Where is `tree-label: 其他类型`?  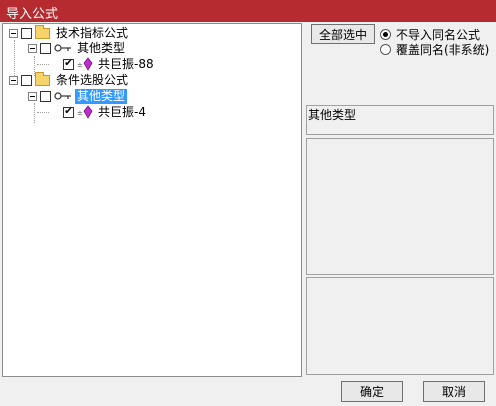
tree-label: 其他类型 is located at coordinates (101, 47).